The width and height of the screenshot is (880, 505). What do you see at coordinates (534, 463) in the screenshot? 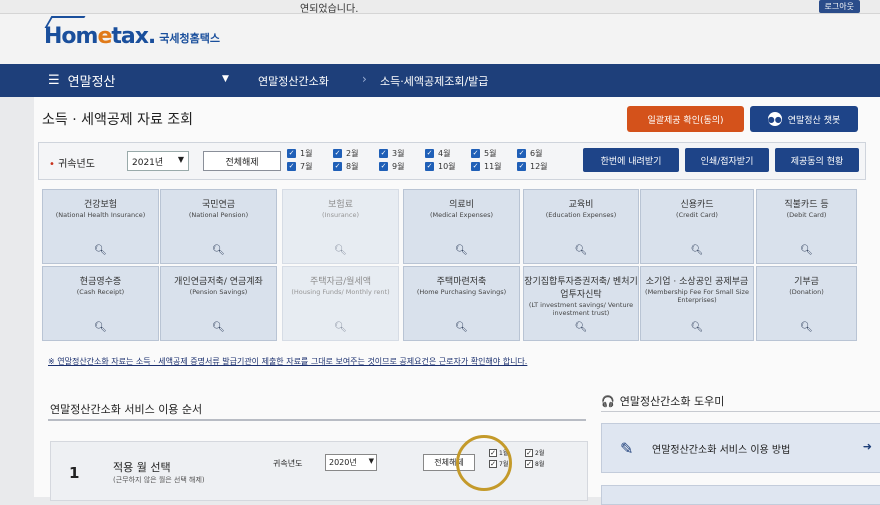
I see `step-month-checkbox: ✓ 8월` at bounding box center [534, 463].